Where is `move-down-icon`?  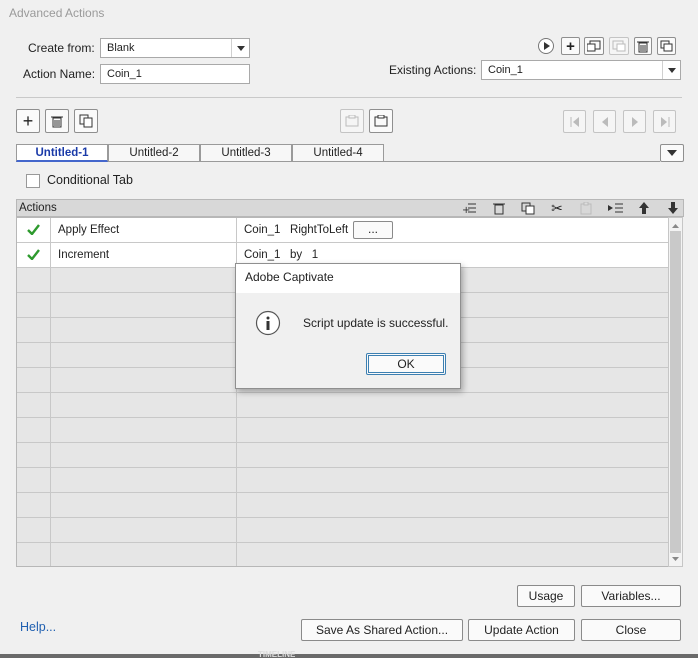
move-down-icon is located at coordinates (673, 208).